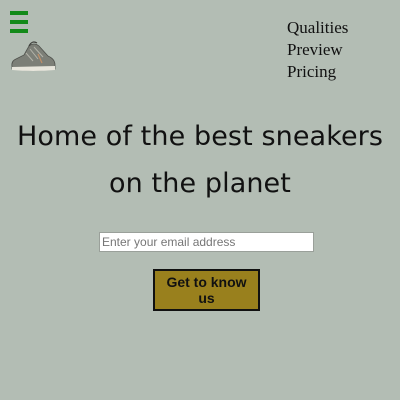  I want to click on nav-link-pricing: Pricing, so click(317, 72).